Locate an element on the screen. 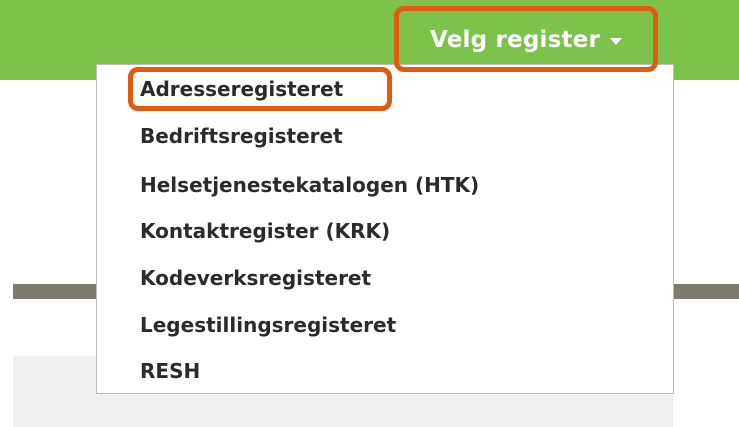 The image size is (739, 427). menu-item-bedriftsregisteret: Bedriftsregisteret is located at coordinates (241, 136).